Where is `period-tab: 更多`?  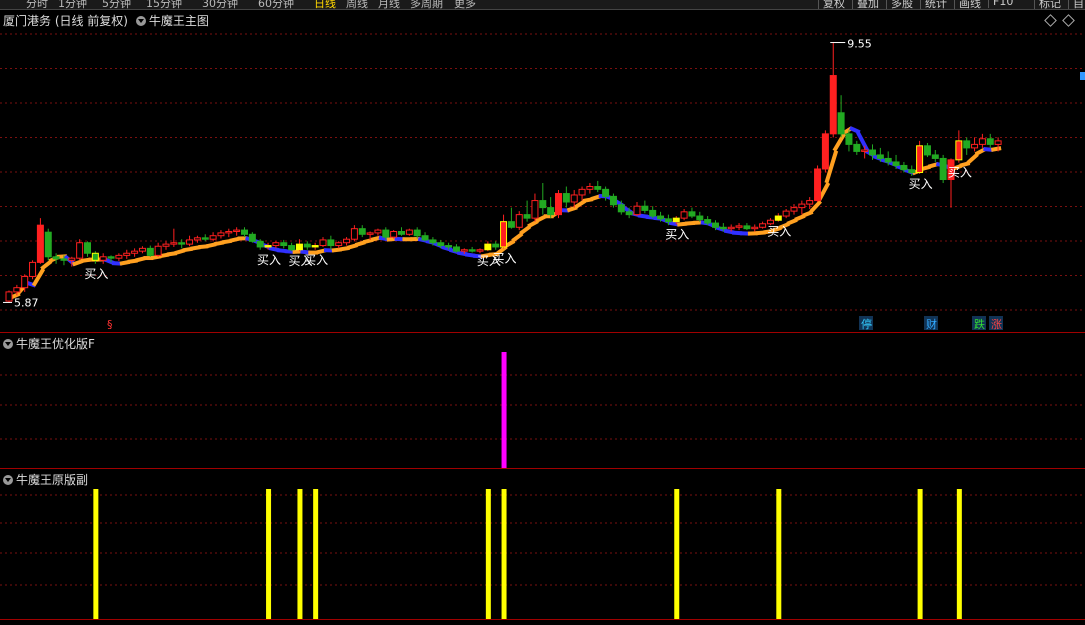
period-tab: 更多 is located at coordinates (465, 4).